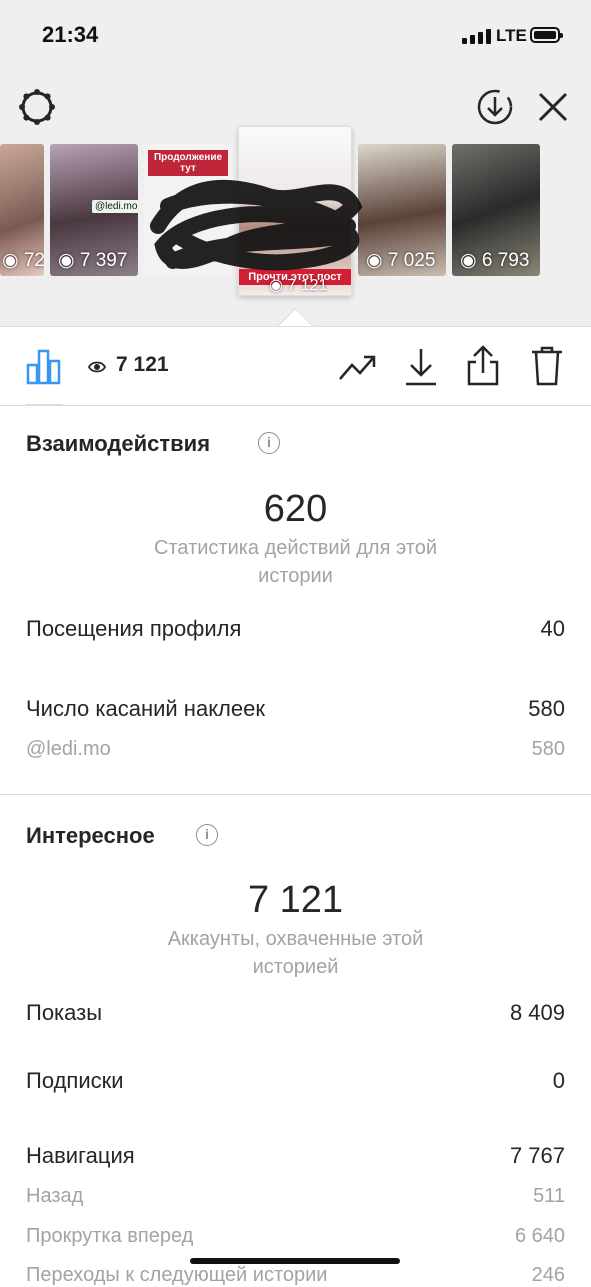  Describe the element at coordinates (295, 562) in the screenshot. I see `interactions-caption: Статистика действий для этой истории` at that location.